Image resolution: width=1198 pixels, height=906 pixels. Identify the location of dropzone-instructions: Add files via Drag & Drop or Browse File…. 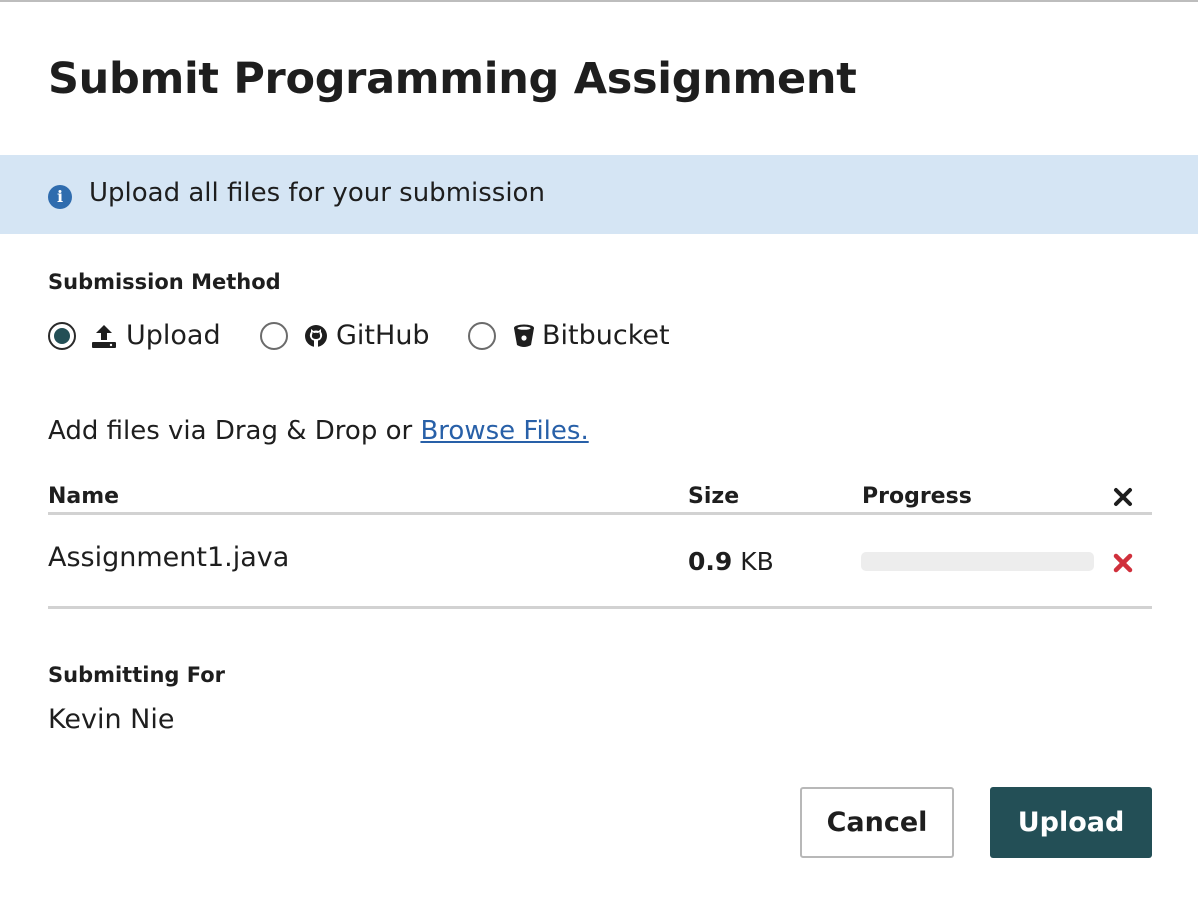
(318, 431).